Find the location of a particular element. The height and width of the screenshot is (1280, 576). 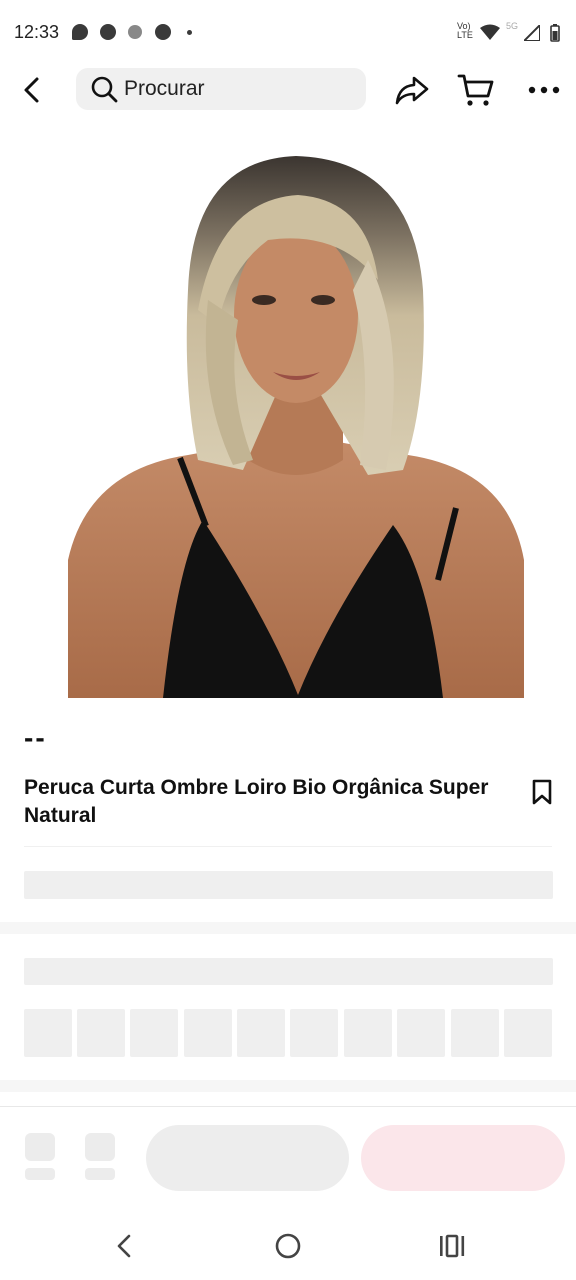

more-notifications-icon is located at coordinates (189, 32).